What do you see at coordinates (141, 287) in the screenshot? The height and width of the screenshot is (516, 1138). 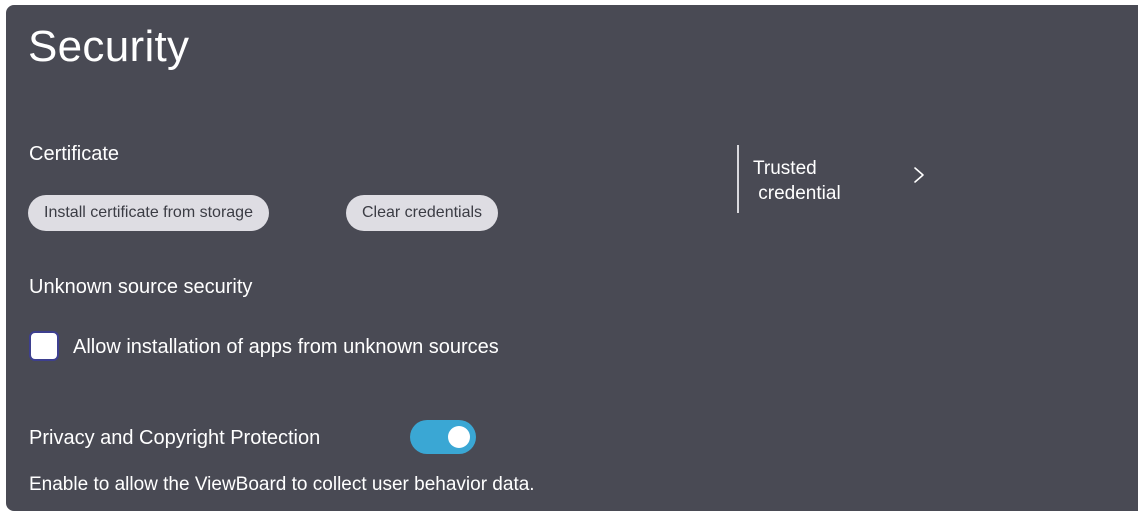 I see `unknown-source-heading: Unknown source security` at bounding box center [141, 287].